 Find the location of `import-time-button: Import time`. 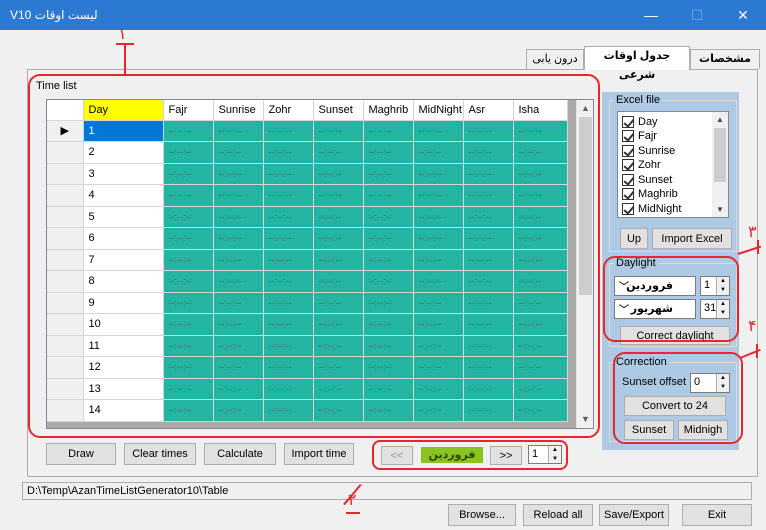

import-time-button: Import time is located at coordinates (319, 454).